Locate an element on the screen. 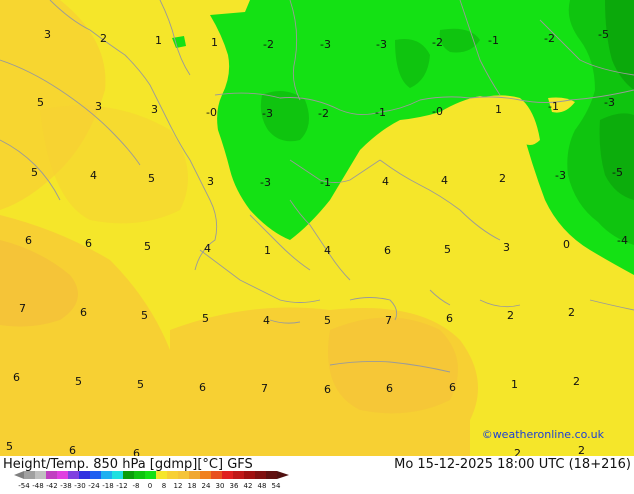  forecast-datetime: Mo 15-12-2025 18:00 UTC (18+216) is located at coordinates (512, 464).